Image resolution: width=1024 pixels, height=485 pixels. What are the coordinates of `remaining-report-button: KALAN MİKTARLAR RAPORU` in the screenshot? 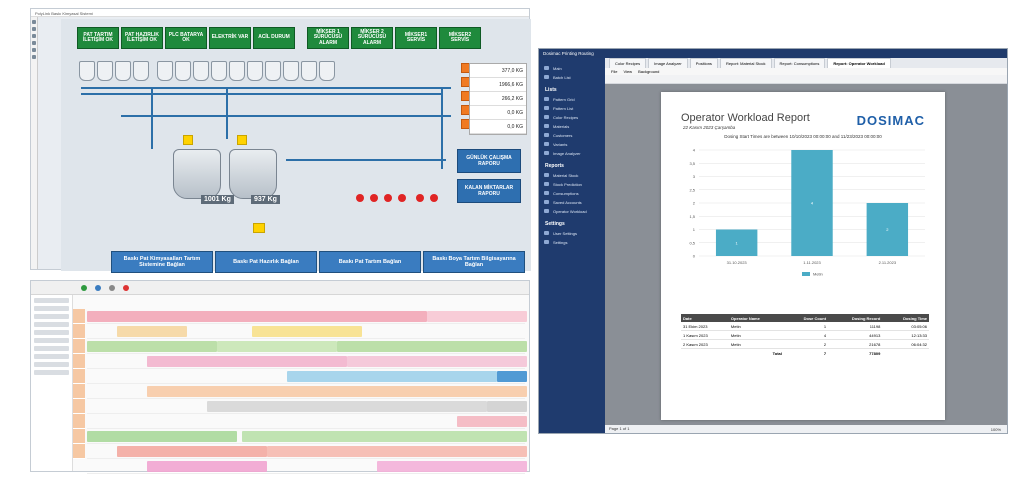 It's located at (489, 191).